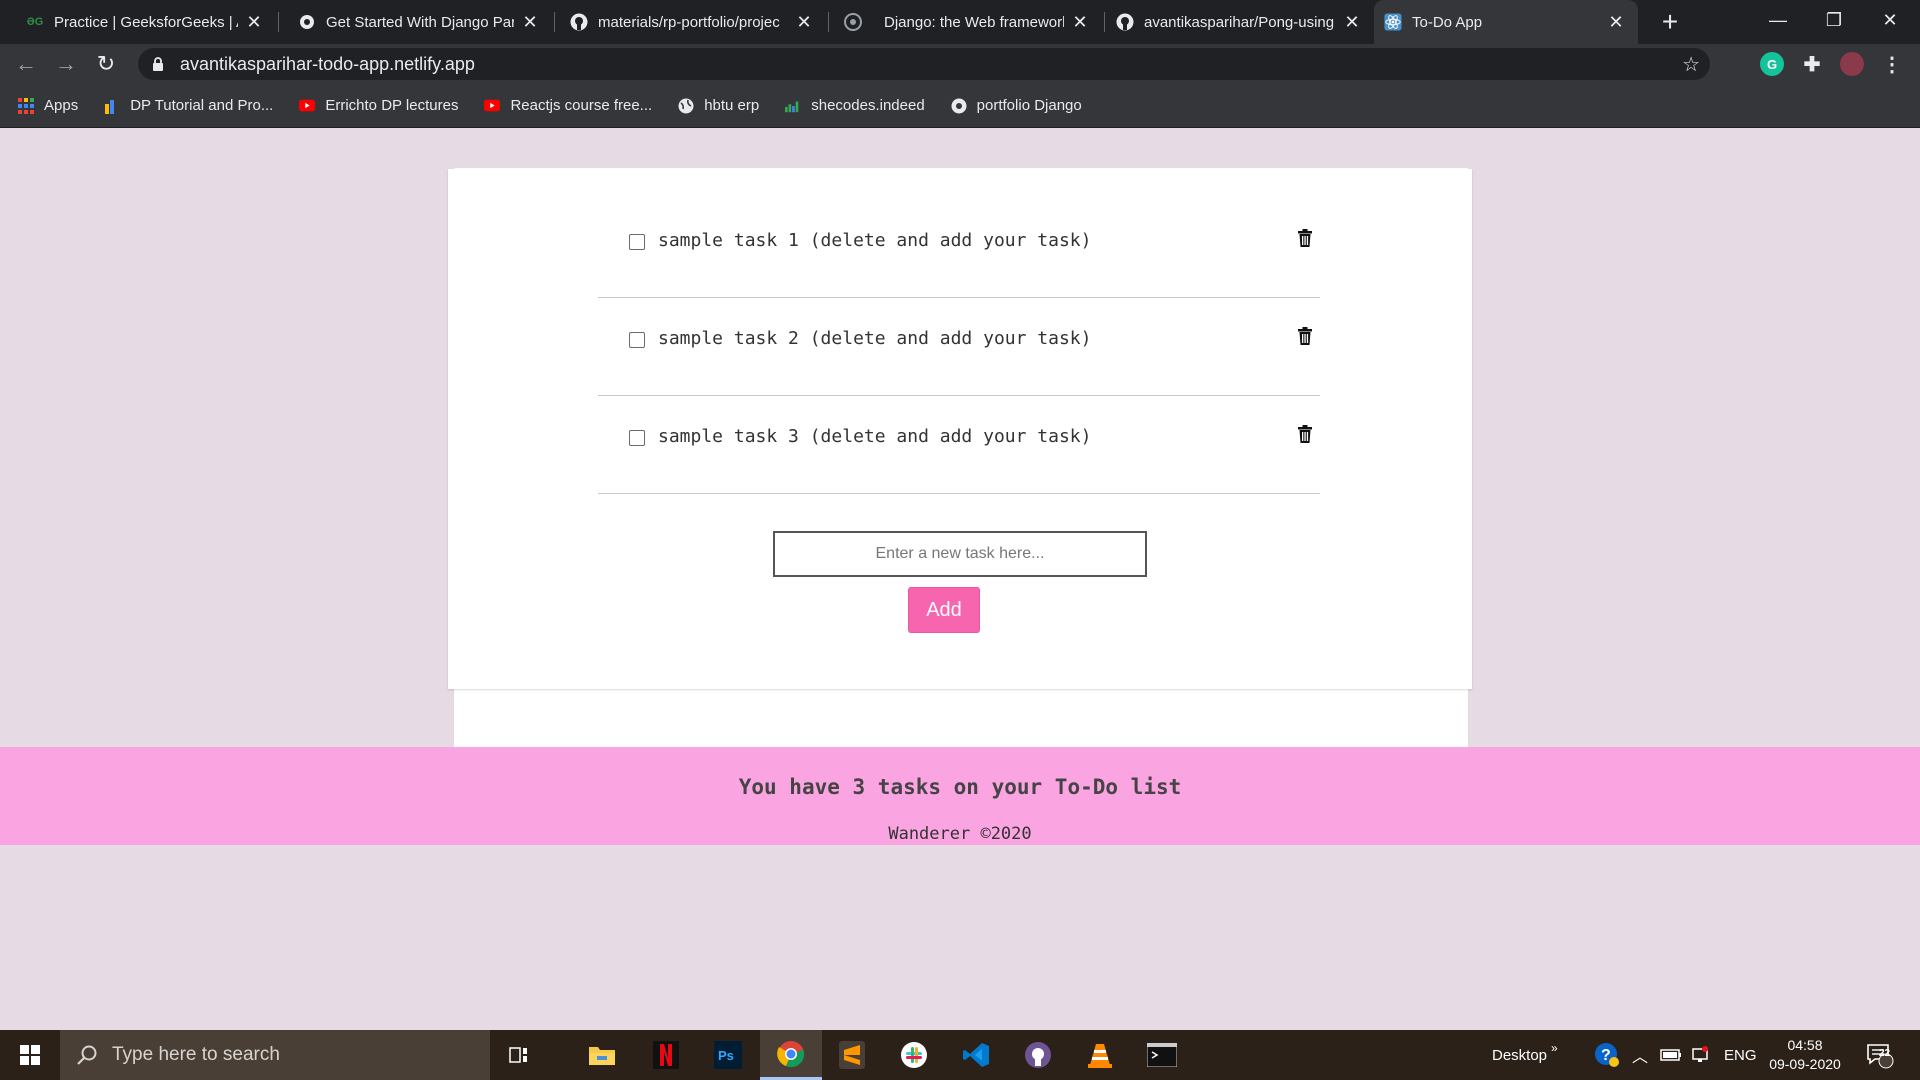 The image size is (1920, 1080). What do you see at coordinates (1885, 1053) in the screenshot?
I see `notification-count: 22` at bounding box center [1885, 1053].